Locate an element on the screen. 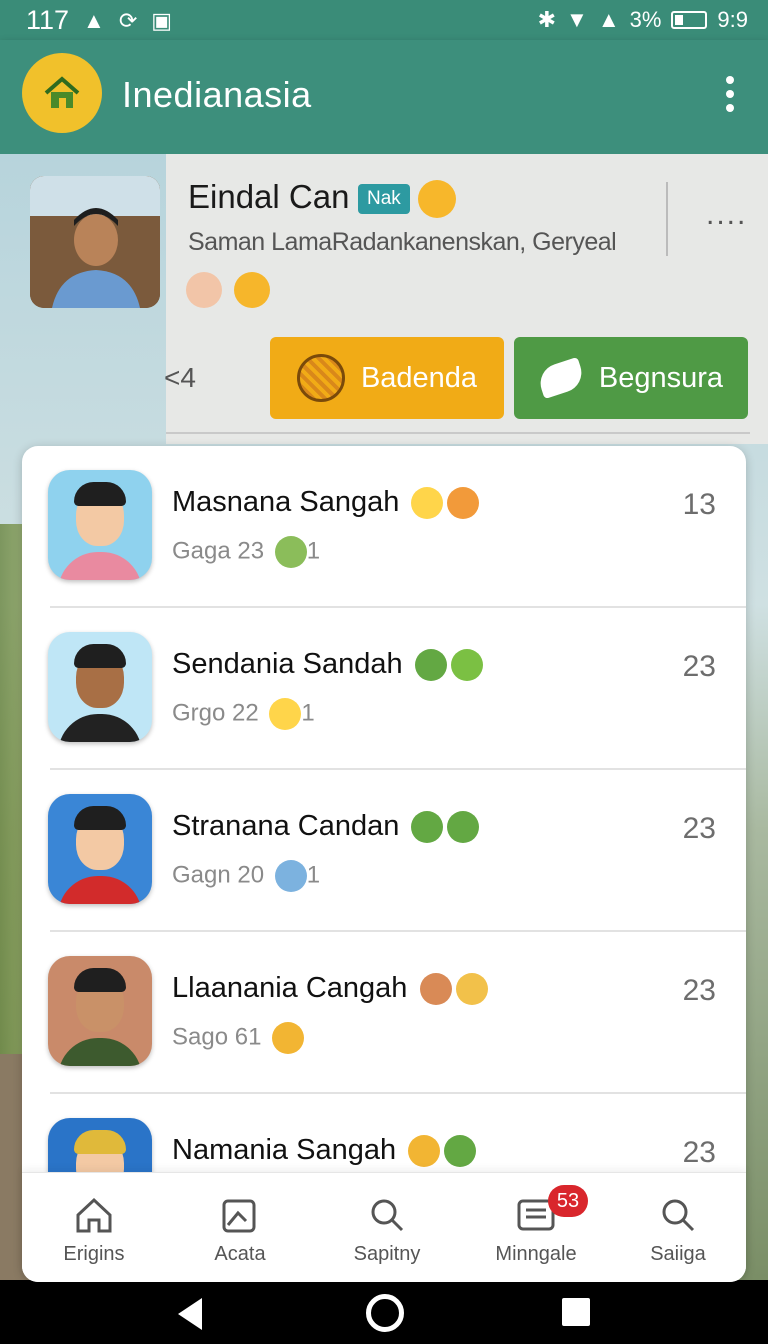 This screenshot has height=1344, width=768. list-item: Stranana Candan Gagn 20 1 23 is located at coordinates (384, 851).